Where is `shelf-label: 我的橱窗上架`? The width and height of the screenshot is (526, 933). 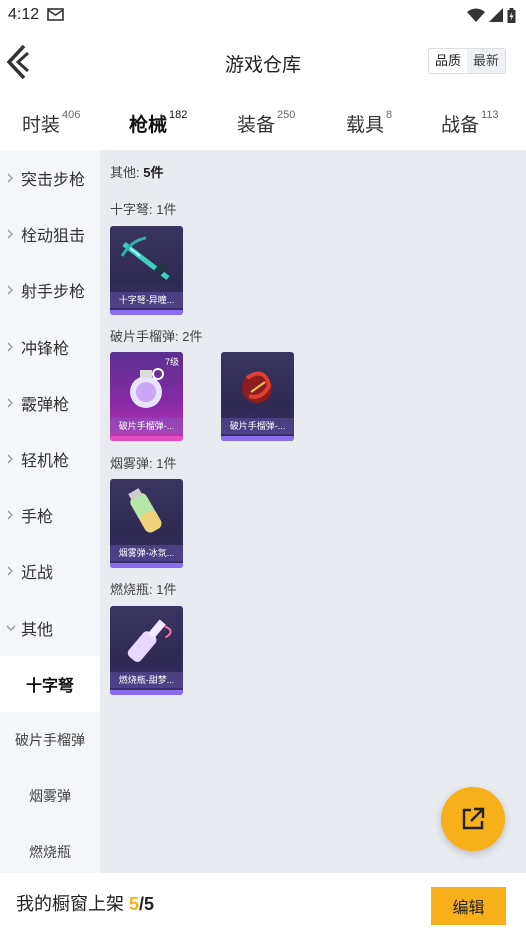 shelf-label: 我的橱窗上架 is located at coordinates (70, 904).